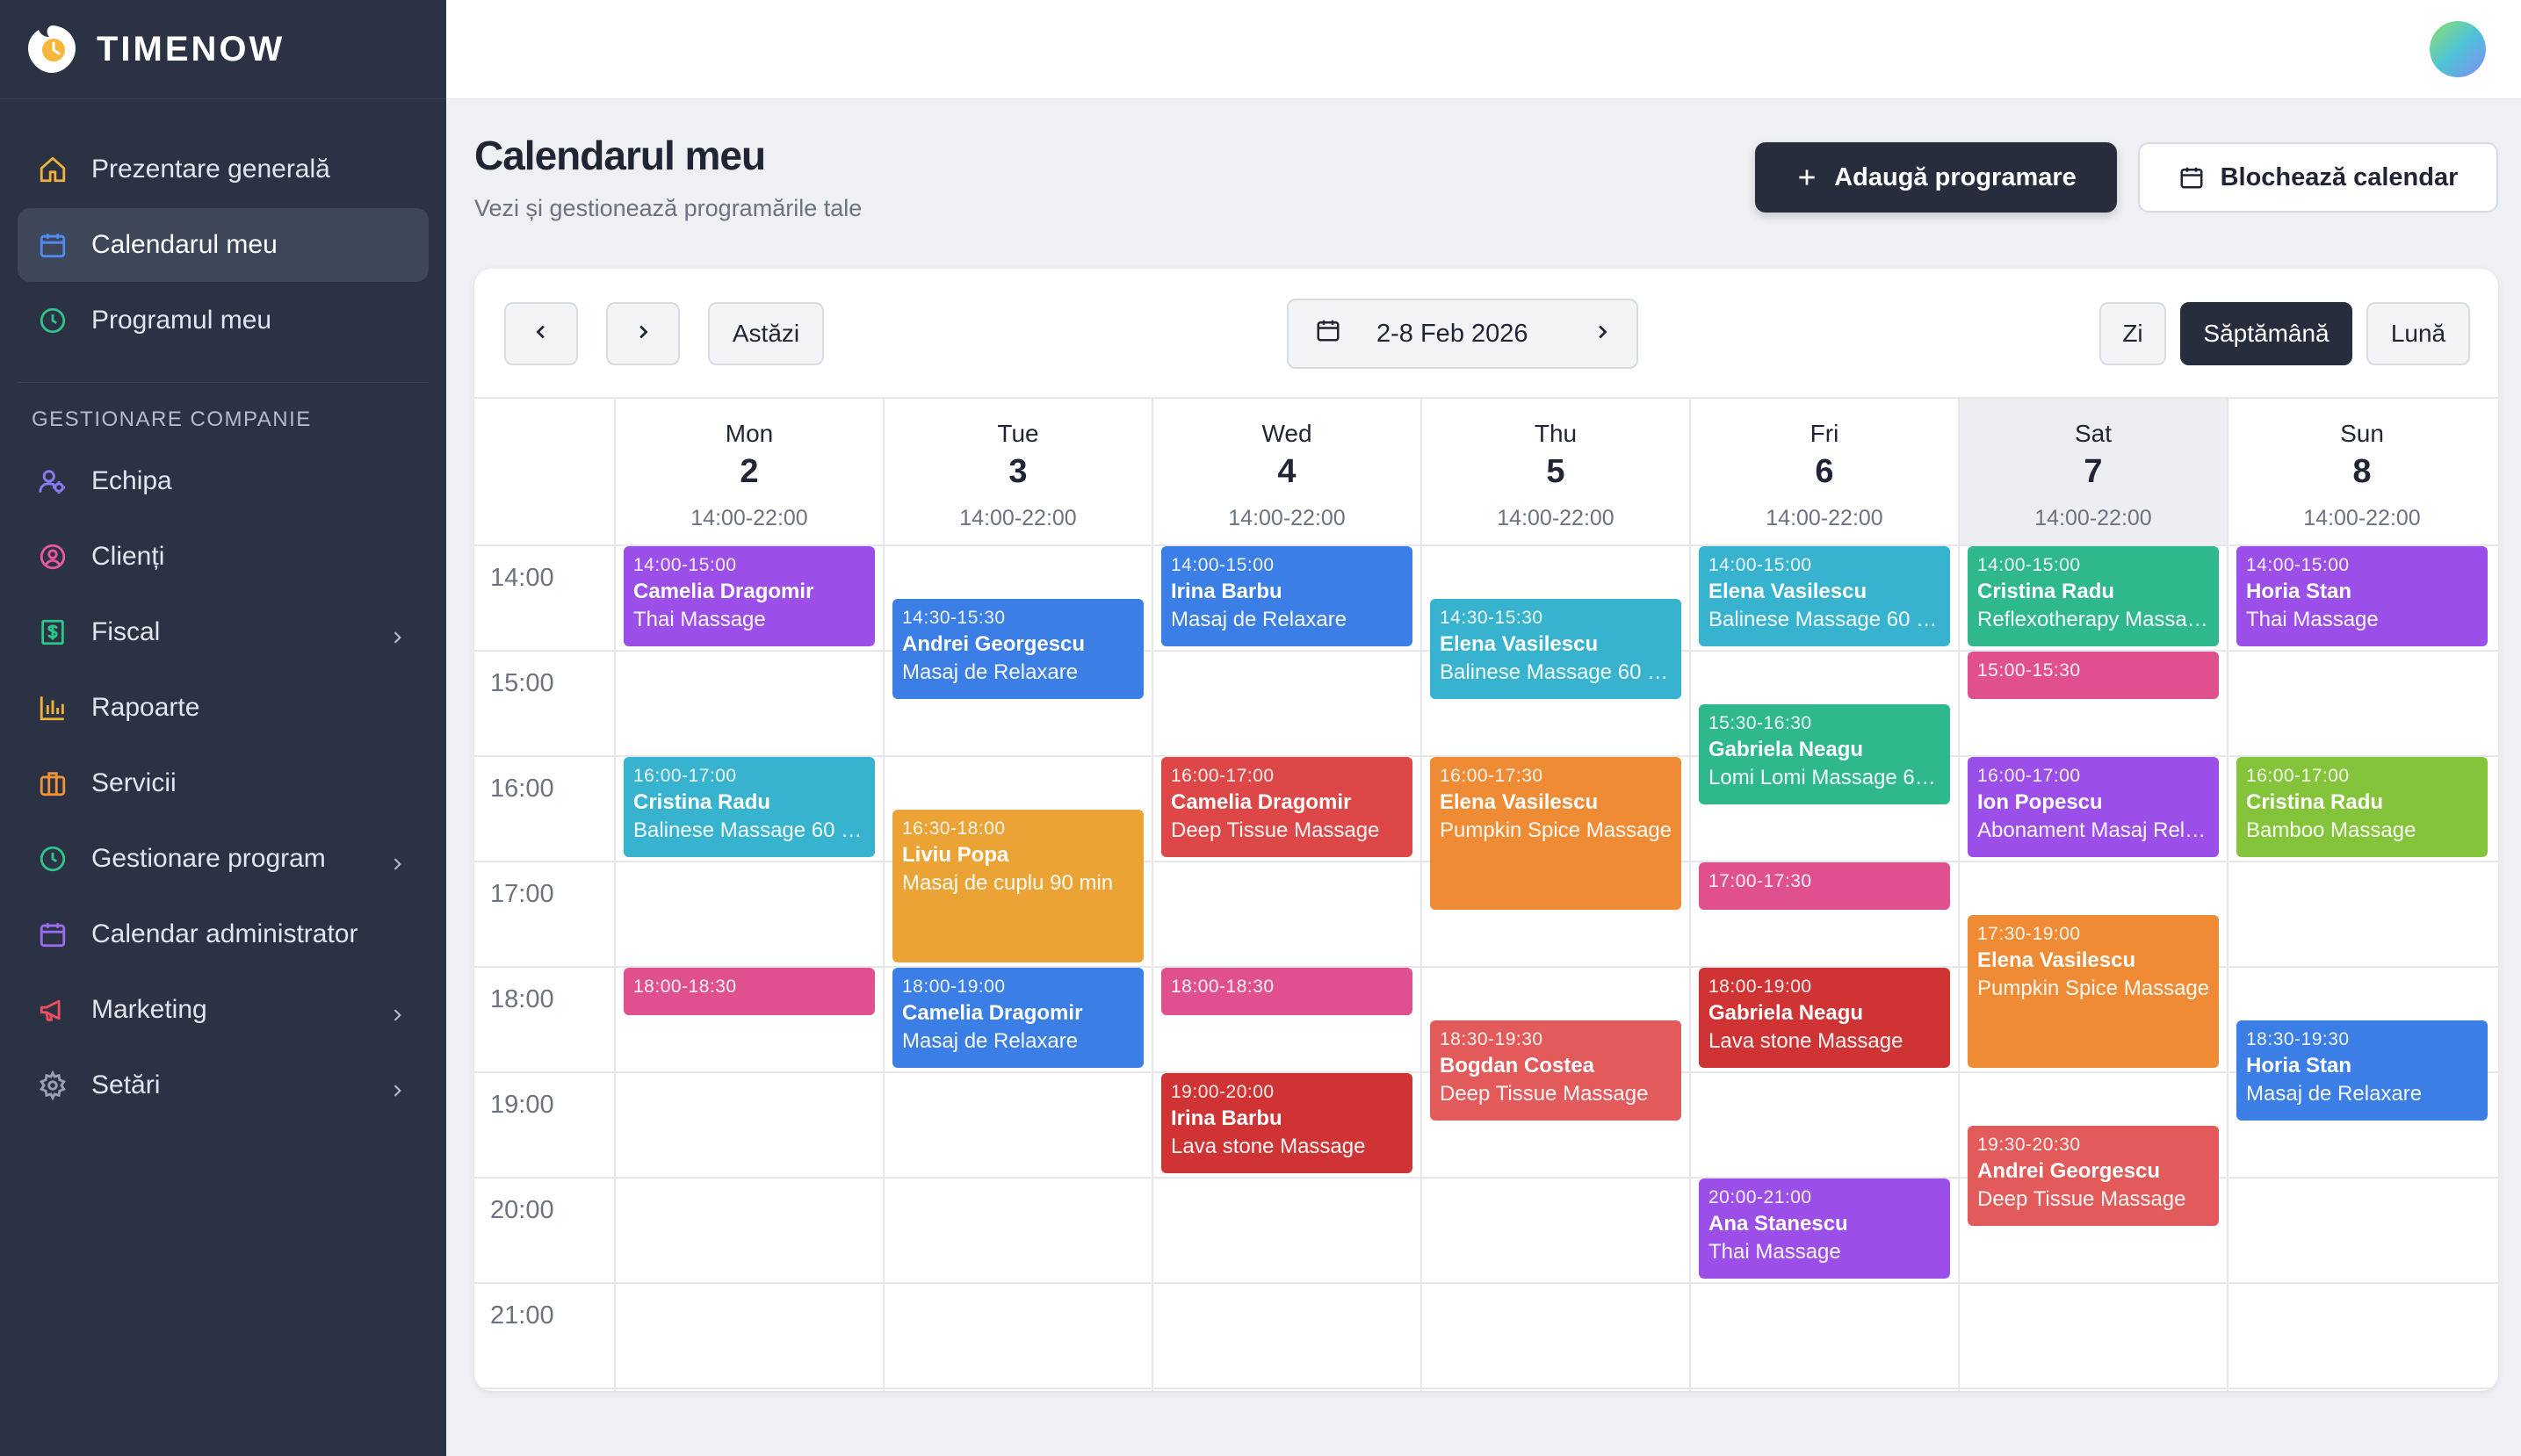 Image resolution: width=2521 pixels, height=1456 pixels. What do you see at coordinates (2132, 333) in the screenshot?
I see `view-day-button: Zi` at bounding box center [2132, 333].